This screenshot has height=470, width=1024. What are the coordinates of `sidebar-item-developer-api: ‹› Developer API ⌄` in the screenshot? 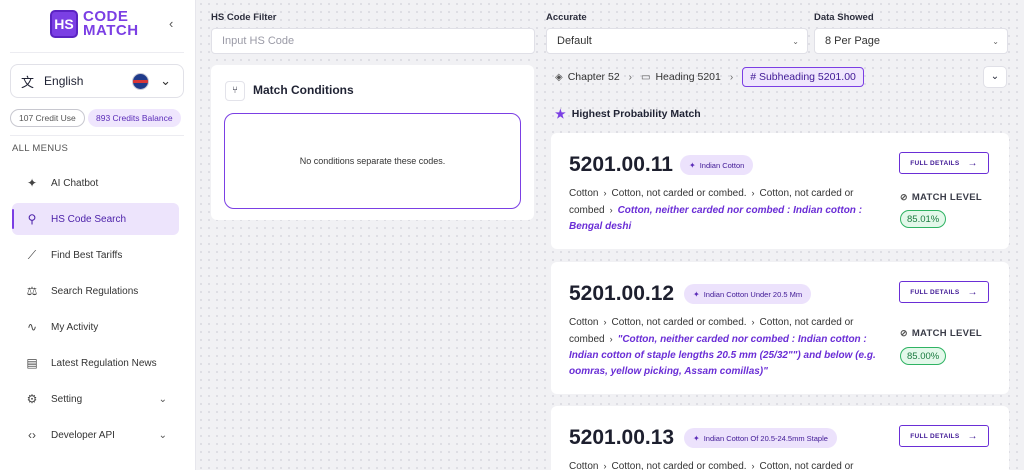 It's located at (95, 435).